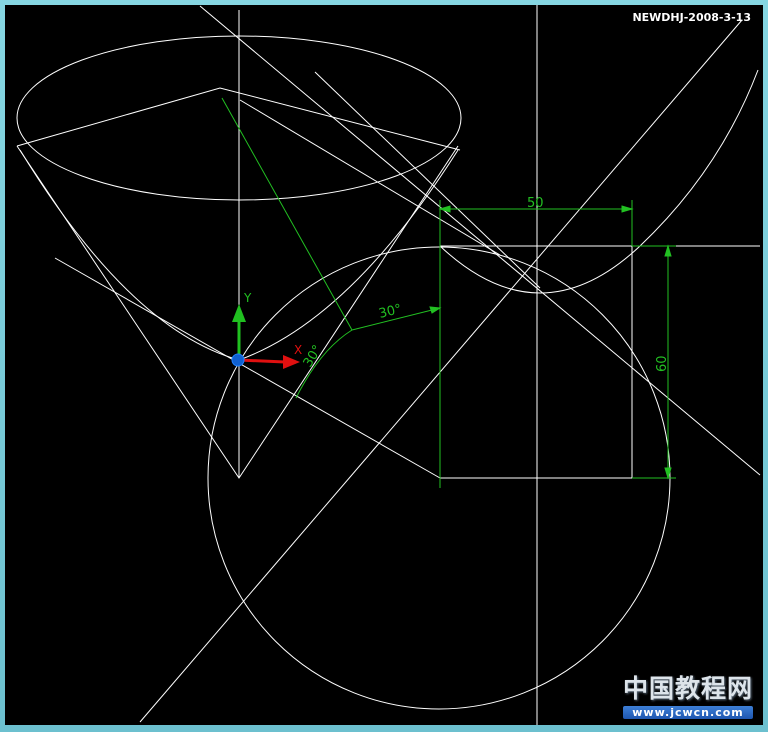 This screenshot has width=768, height=732. I want to click on dim-arrow-right, so click(627, 209).